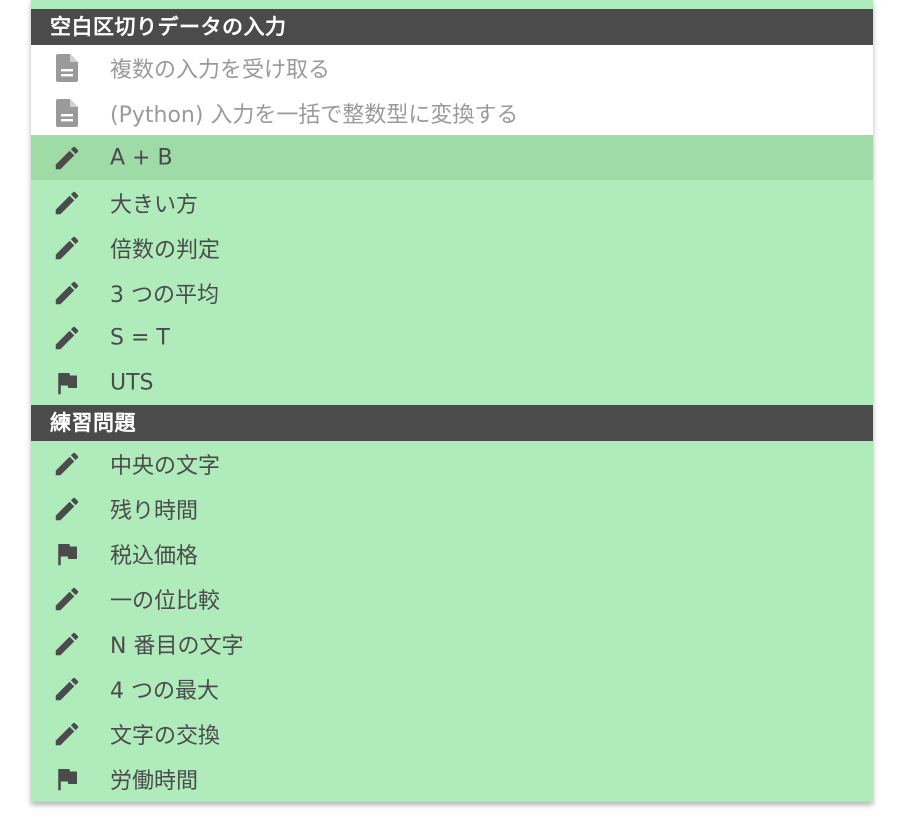 This screenshot has height=839, width=902. Describe the element at coordinates (452, 67) in the screenshot. I see `lesson-item: 複数の入力を受け取る` at that location.